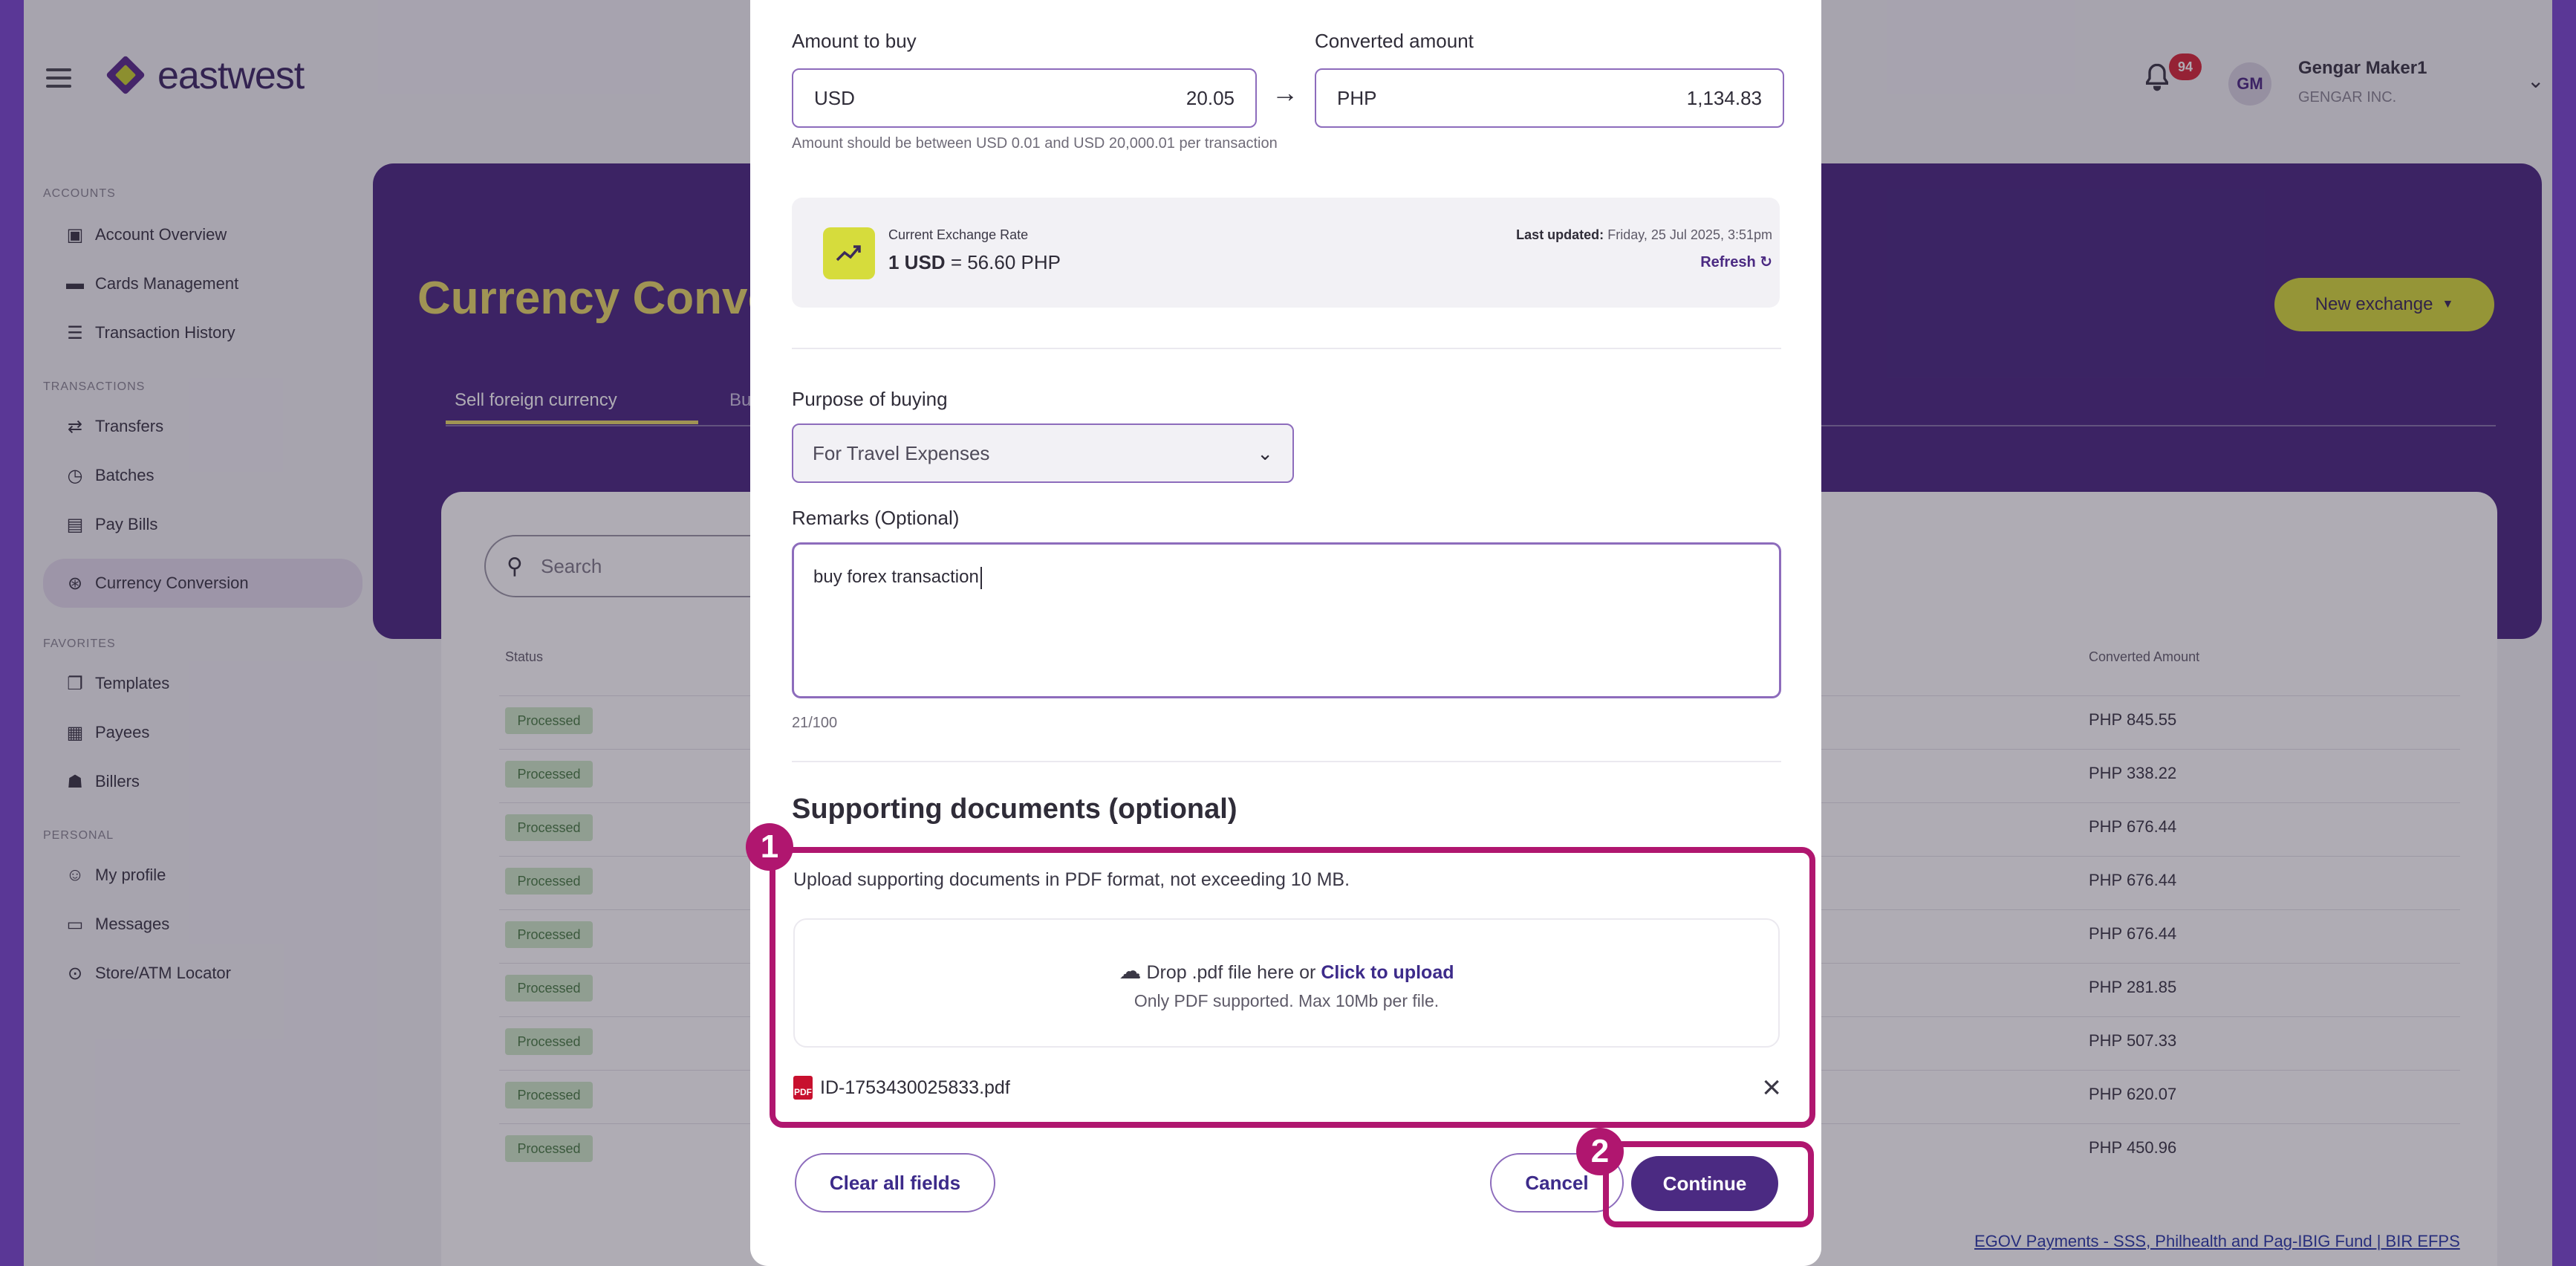  Describe the element at coordinates (75, 426) in the screenshot. I see `transfer-icon: ⇄` at that location.